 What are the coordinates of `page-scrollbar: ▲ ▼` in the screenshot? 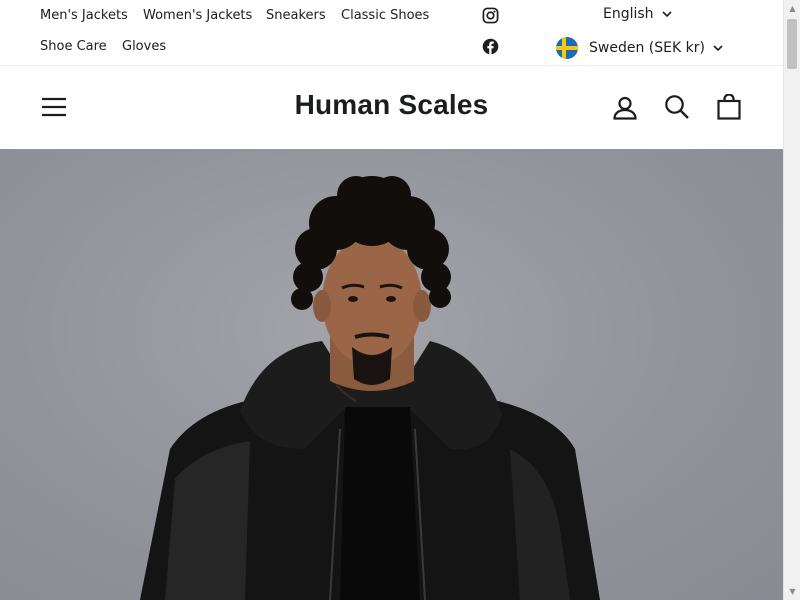 It's located at (791, 300).